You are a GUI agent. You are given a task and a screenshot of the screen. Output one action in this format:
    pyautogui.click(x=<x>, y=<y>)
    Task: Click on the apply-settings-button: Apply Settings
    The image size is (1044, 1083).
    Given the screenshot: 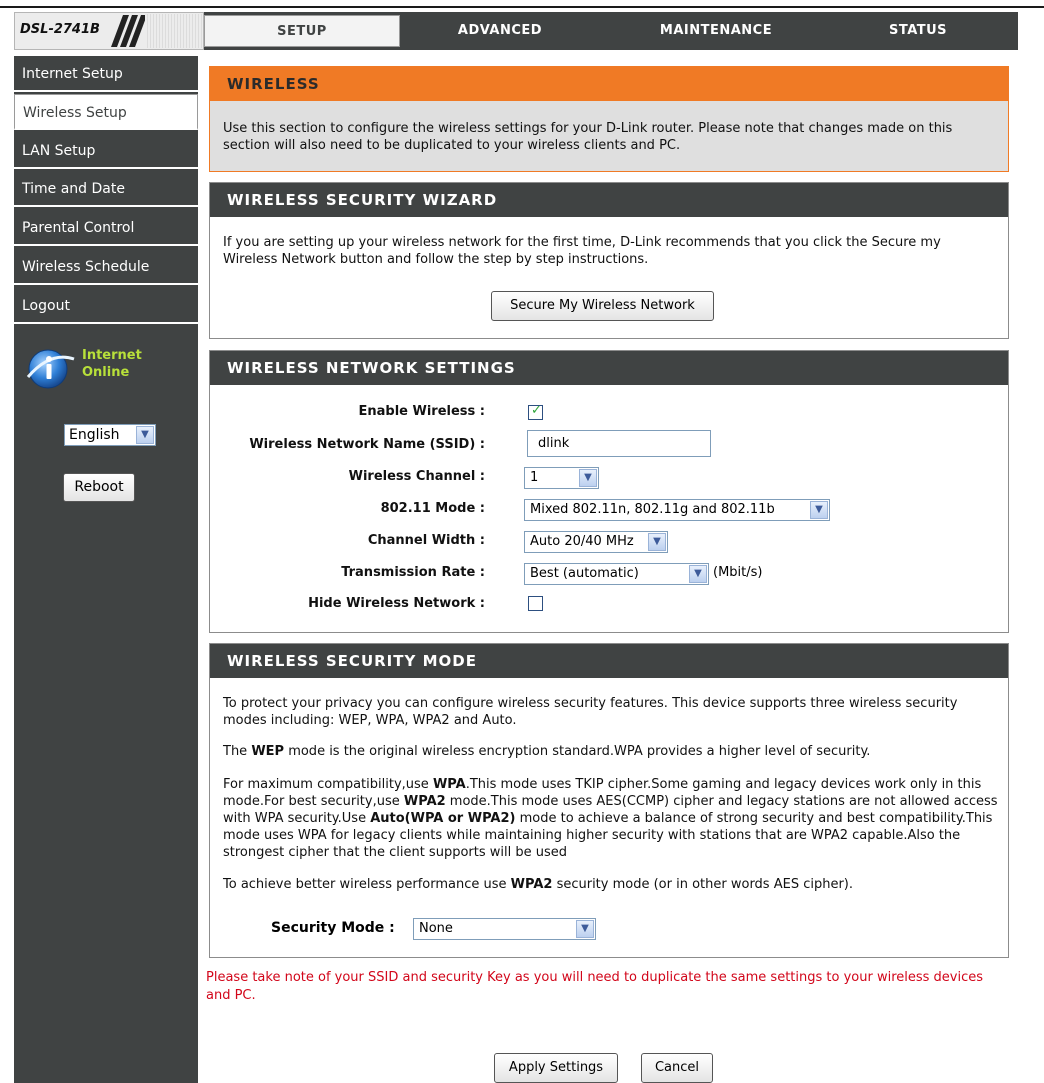 What is the action you would take?
    pyautogui.click(x=556, y=1068)
    